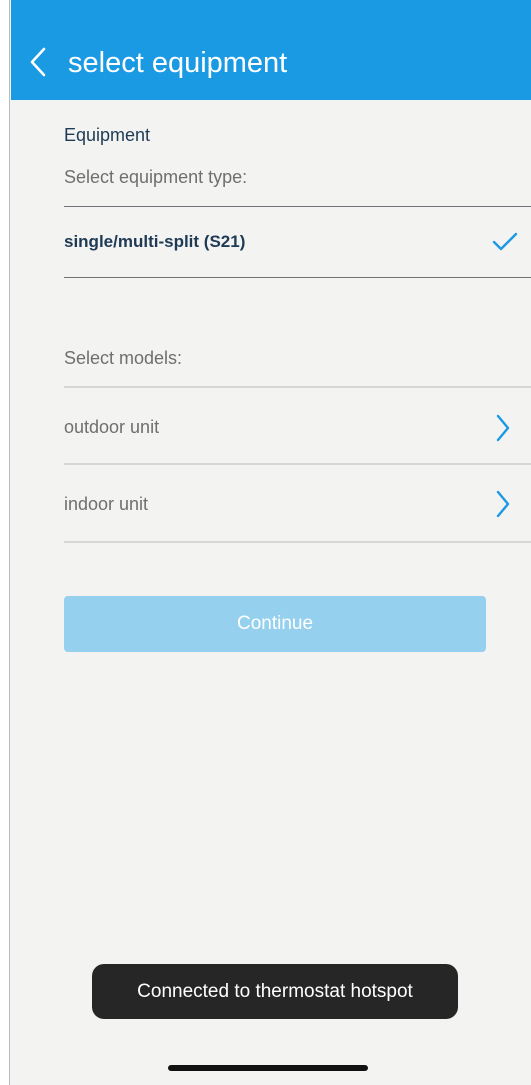  Describe the element at coordinates (112, 427) in the screenshot. I see `outdoor-unit-label: outdoor unit` at that location.